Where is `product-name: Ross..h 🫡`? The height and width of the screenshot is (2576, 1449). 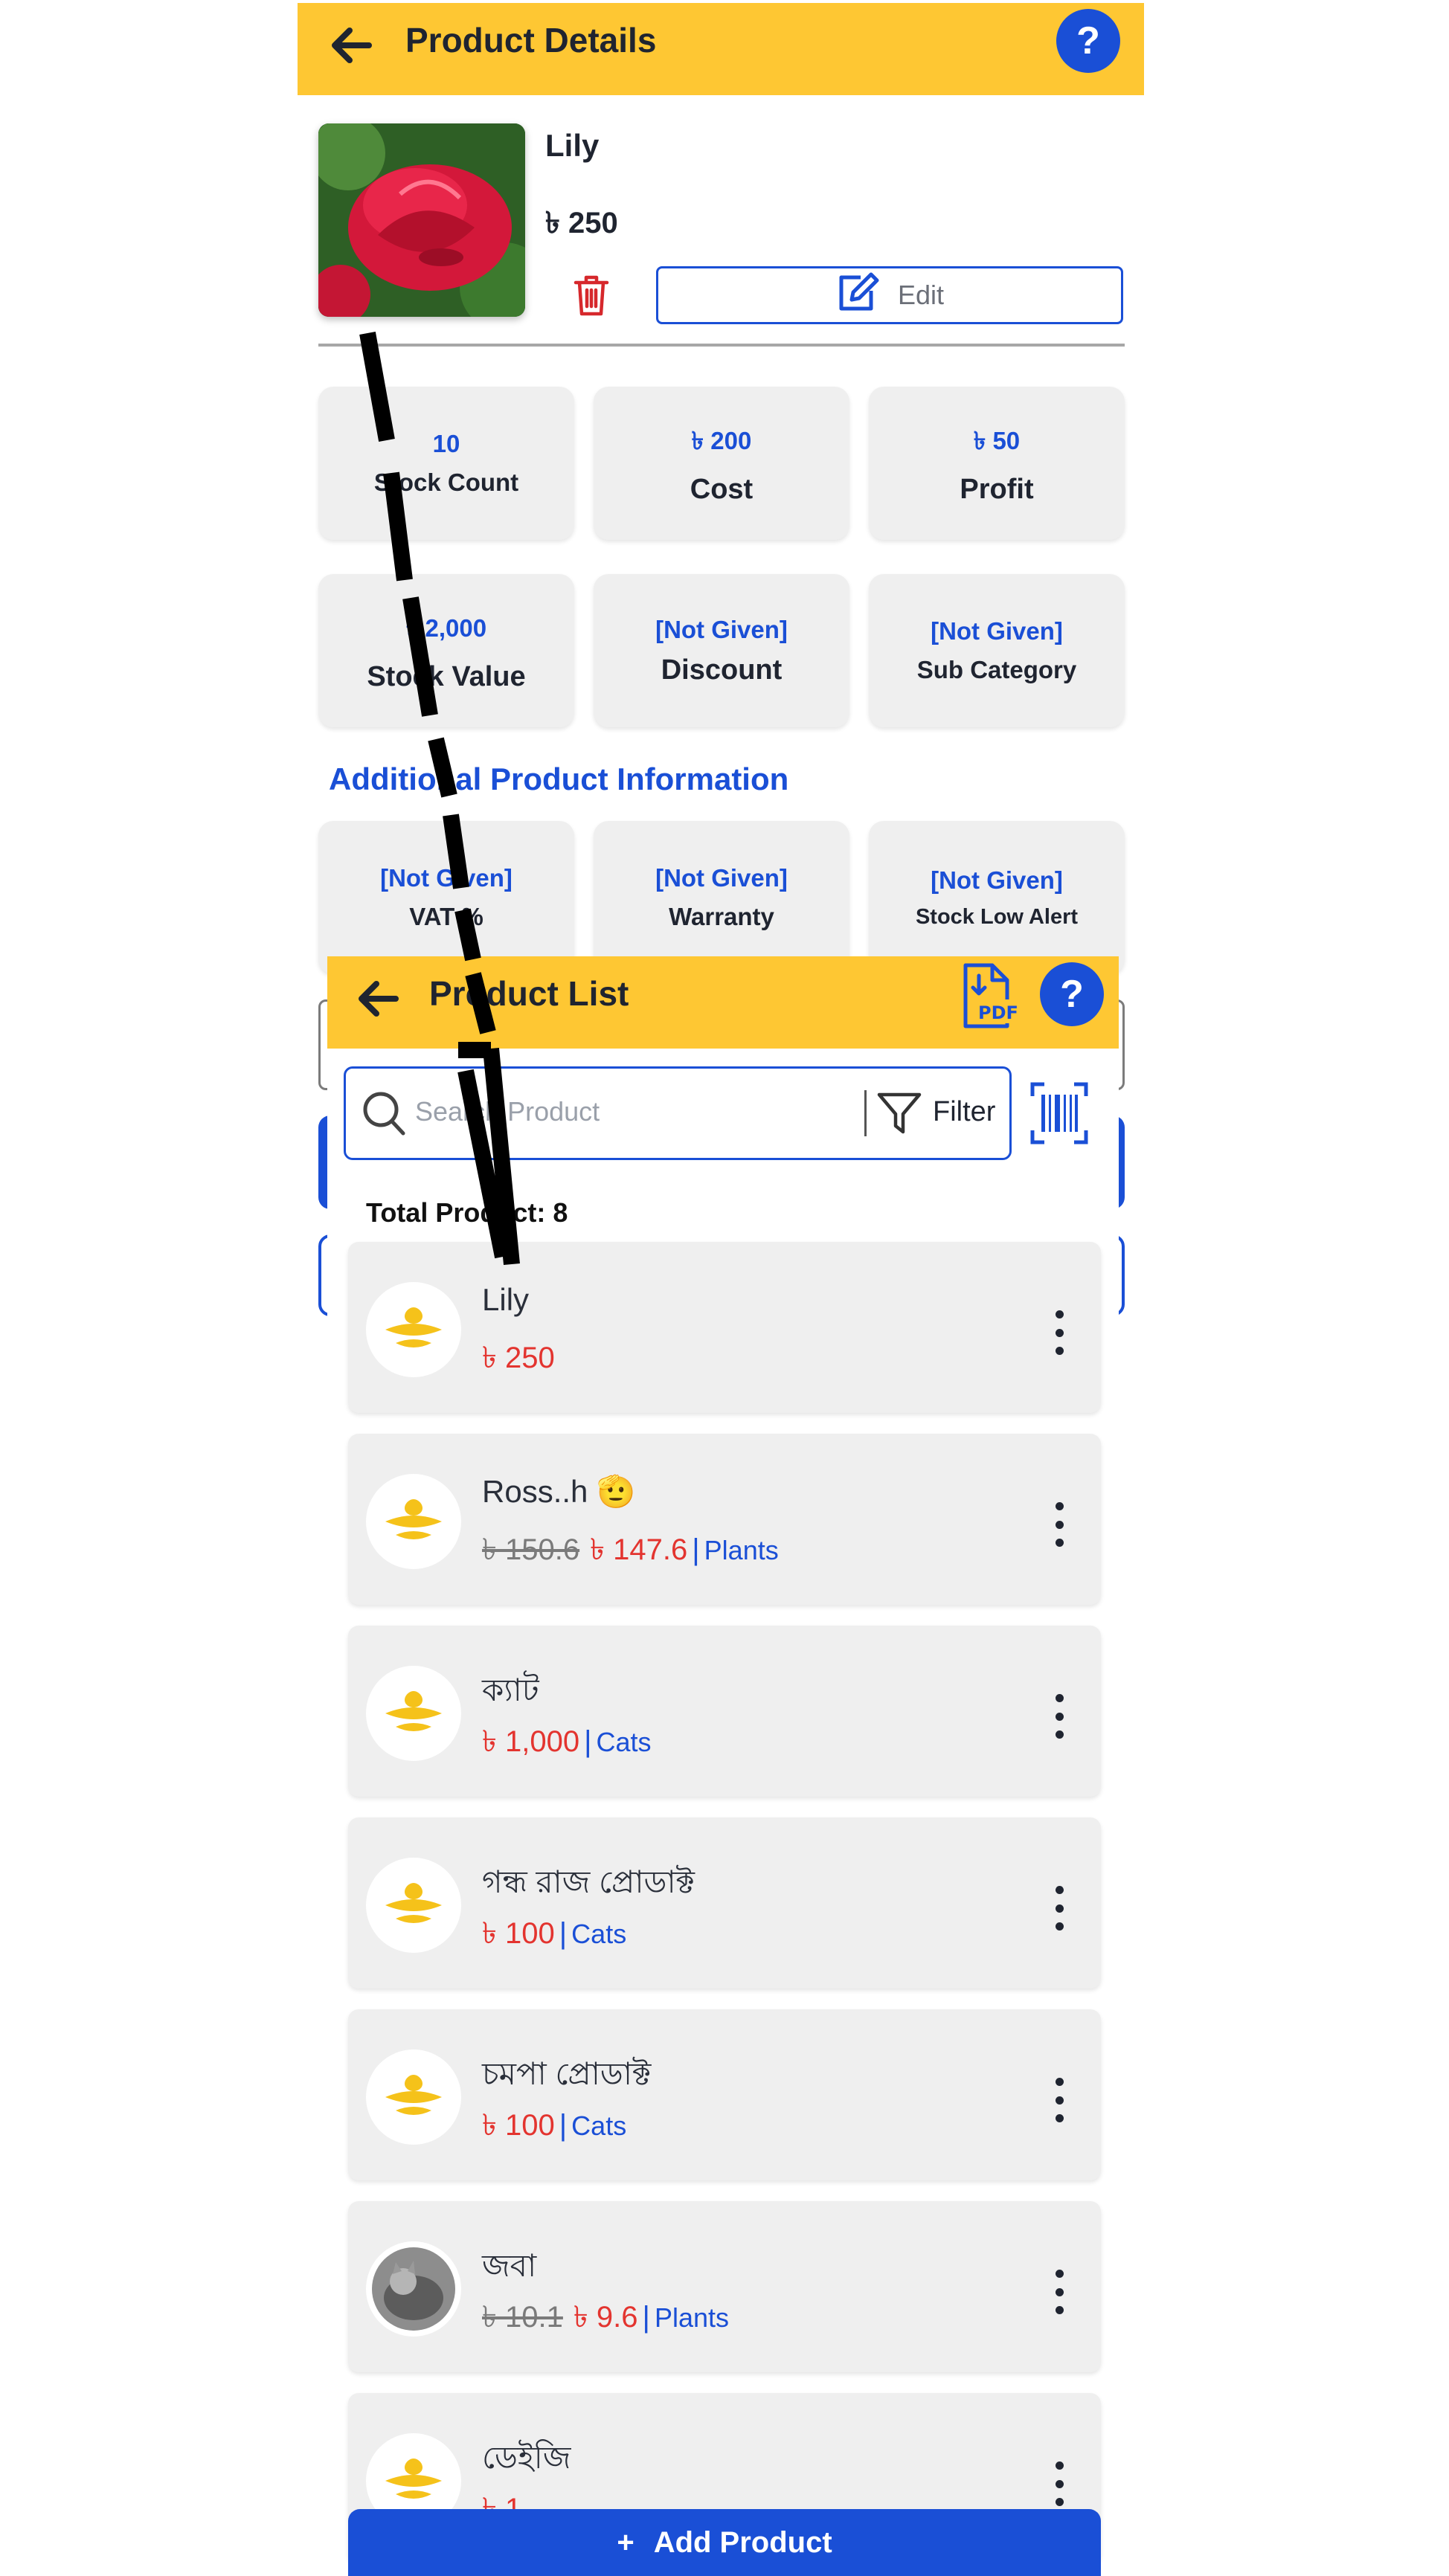 product-name: Ross..h 🫡 is located at coordinates (559, 1491).